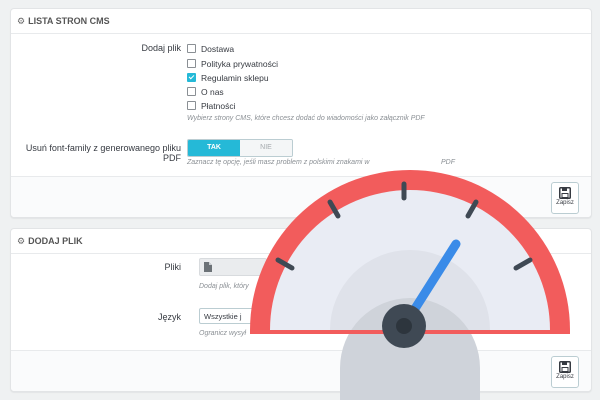 The width and height of the screenshot is (600, 400). Describe the element at coordinates (161, 48) in the screenshot. I see `add-file-label: Dodaj plik` at that location.